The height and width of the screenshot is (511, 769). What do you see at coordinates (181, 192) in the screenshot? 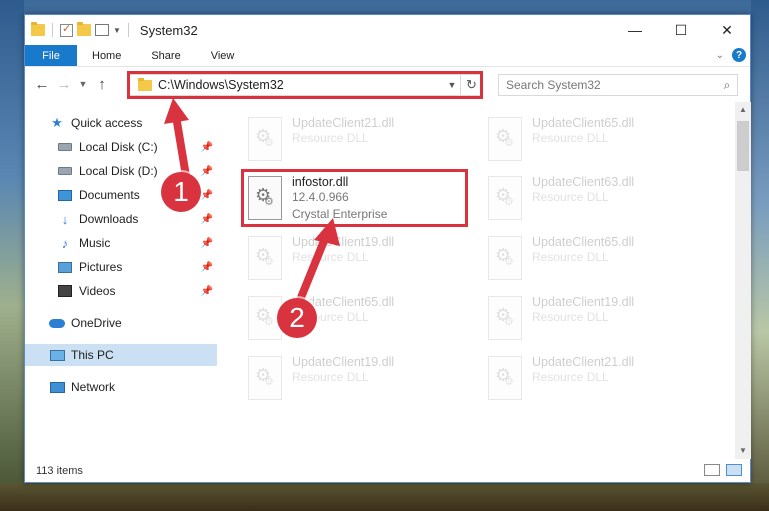
I see `step-1-badge: 1` at bounding box center [181, 192].